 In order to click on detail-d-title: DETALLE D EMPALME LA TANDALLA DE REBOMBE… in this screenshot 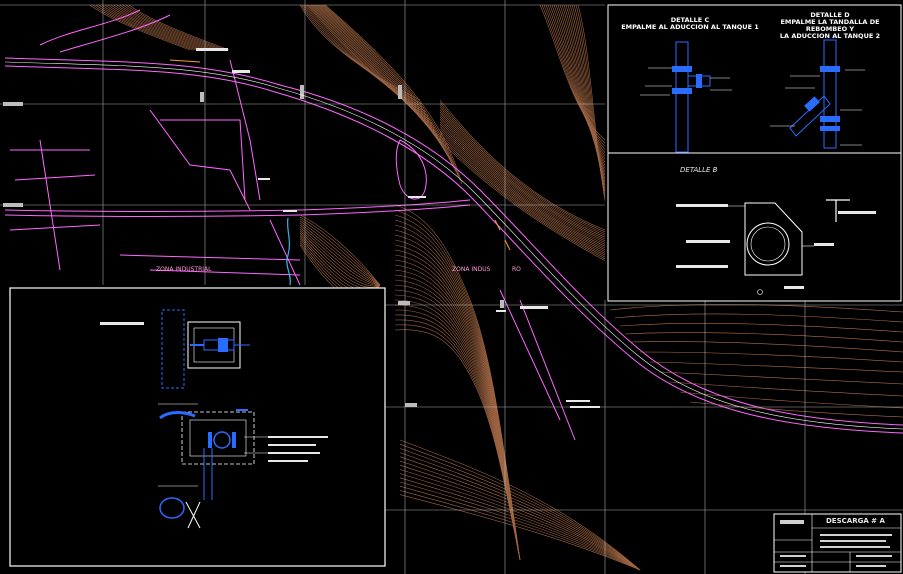, I will do `click(830, 25)`.